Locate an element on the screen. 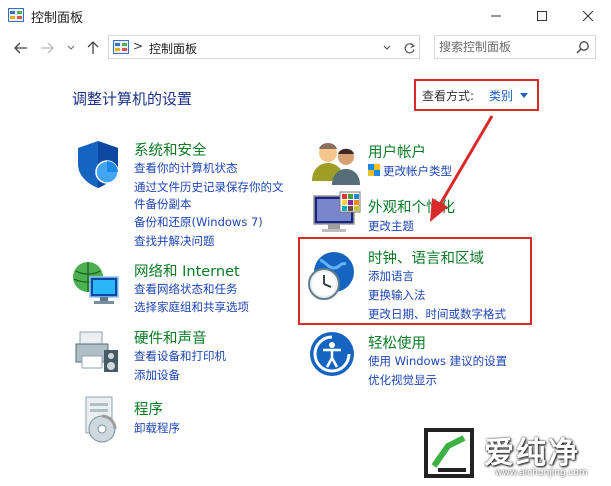  recent-locations-button is located at coordinates (71, 48).